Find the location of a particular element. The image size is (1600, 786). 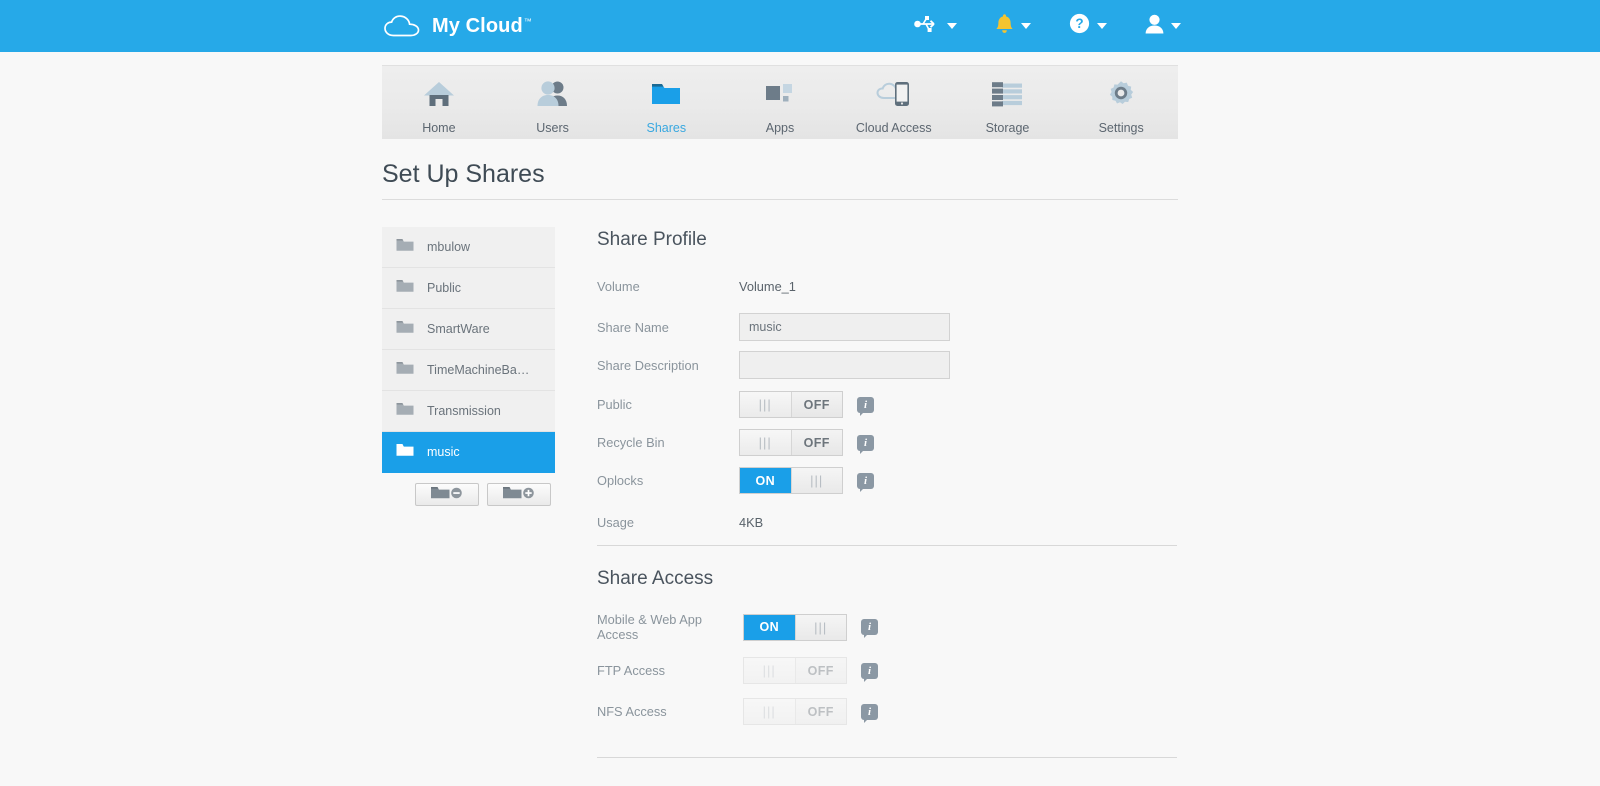

nfs-access-info-icon: i is located at coordinates (869, 713).